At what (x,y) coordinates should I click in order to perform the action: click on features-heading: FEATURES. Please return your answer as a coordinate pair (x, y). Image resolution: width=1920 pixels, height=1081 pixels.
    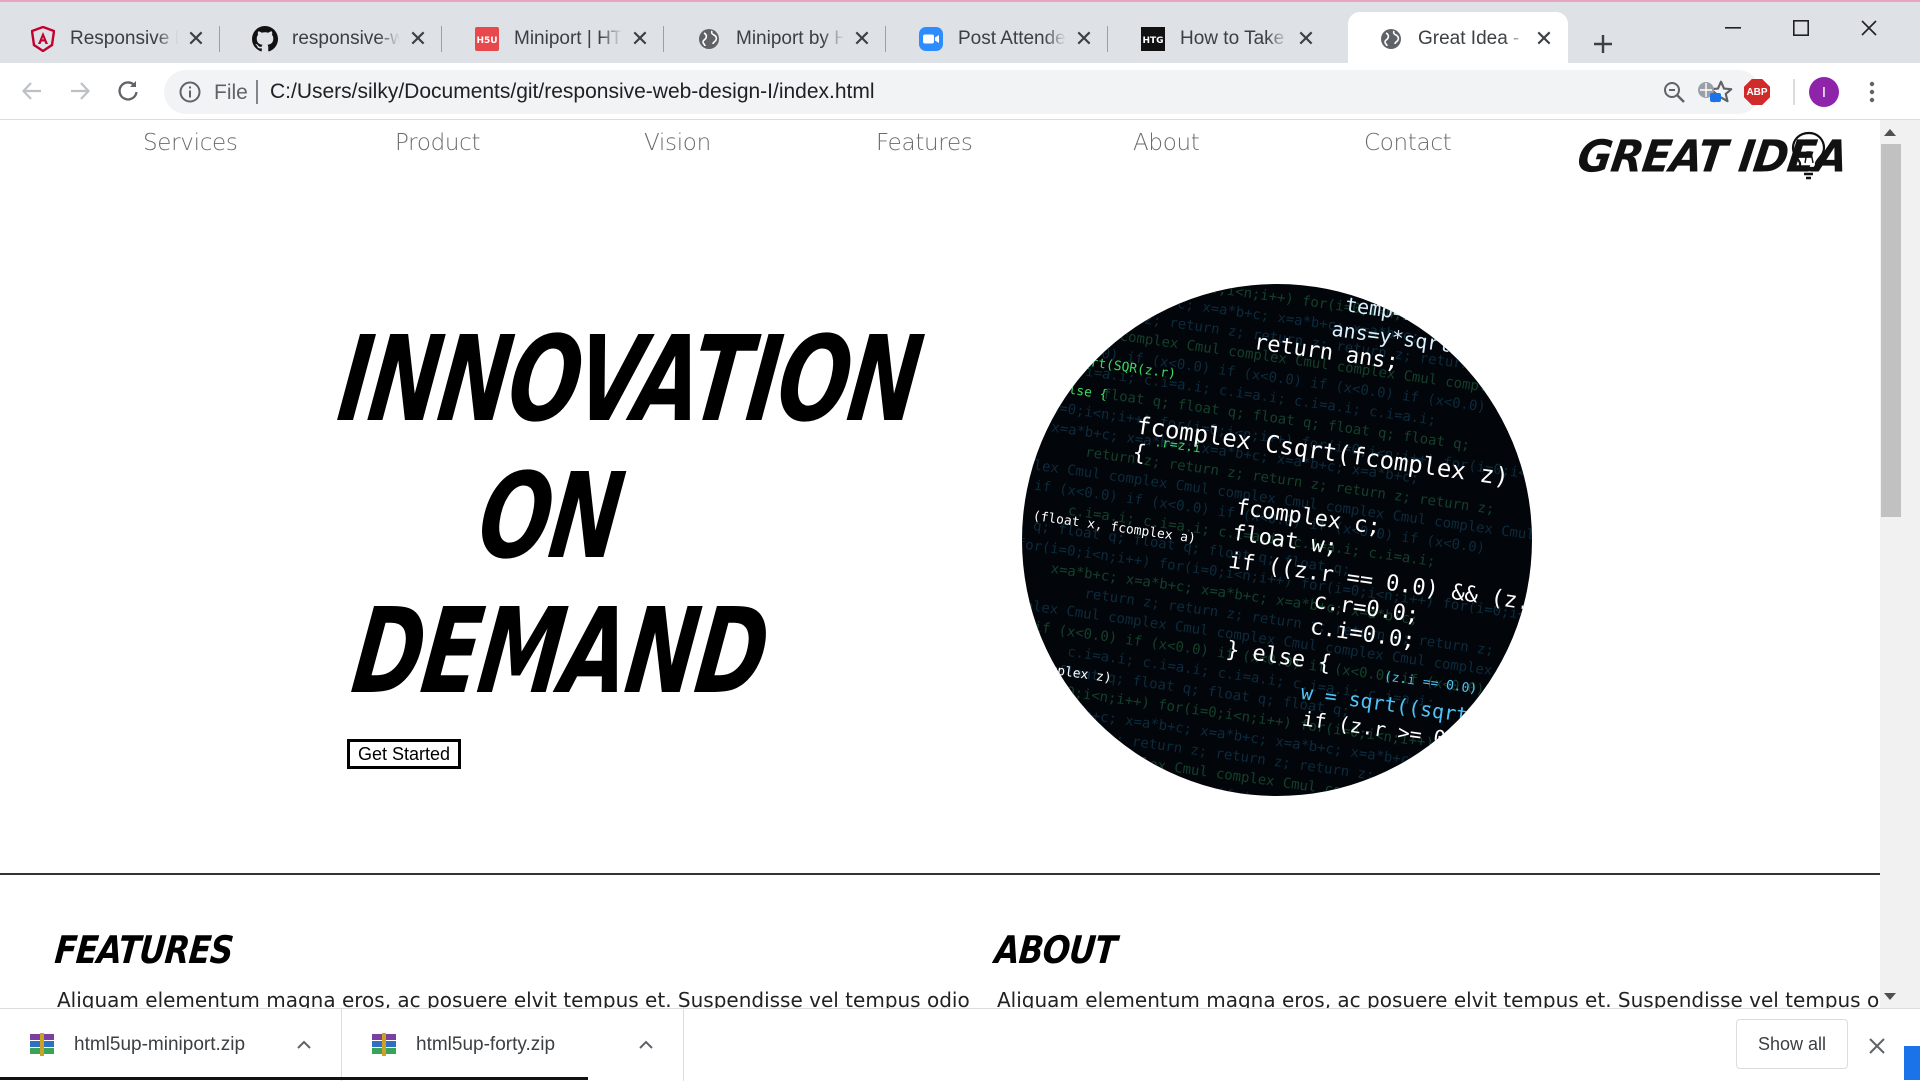
    Looking at the image, I should click on (144, 950).